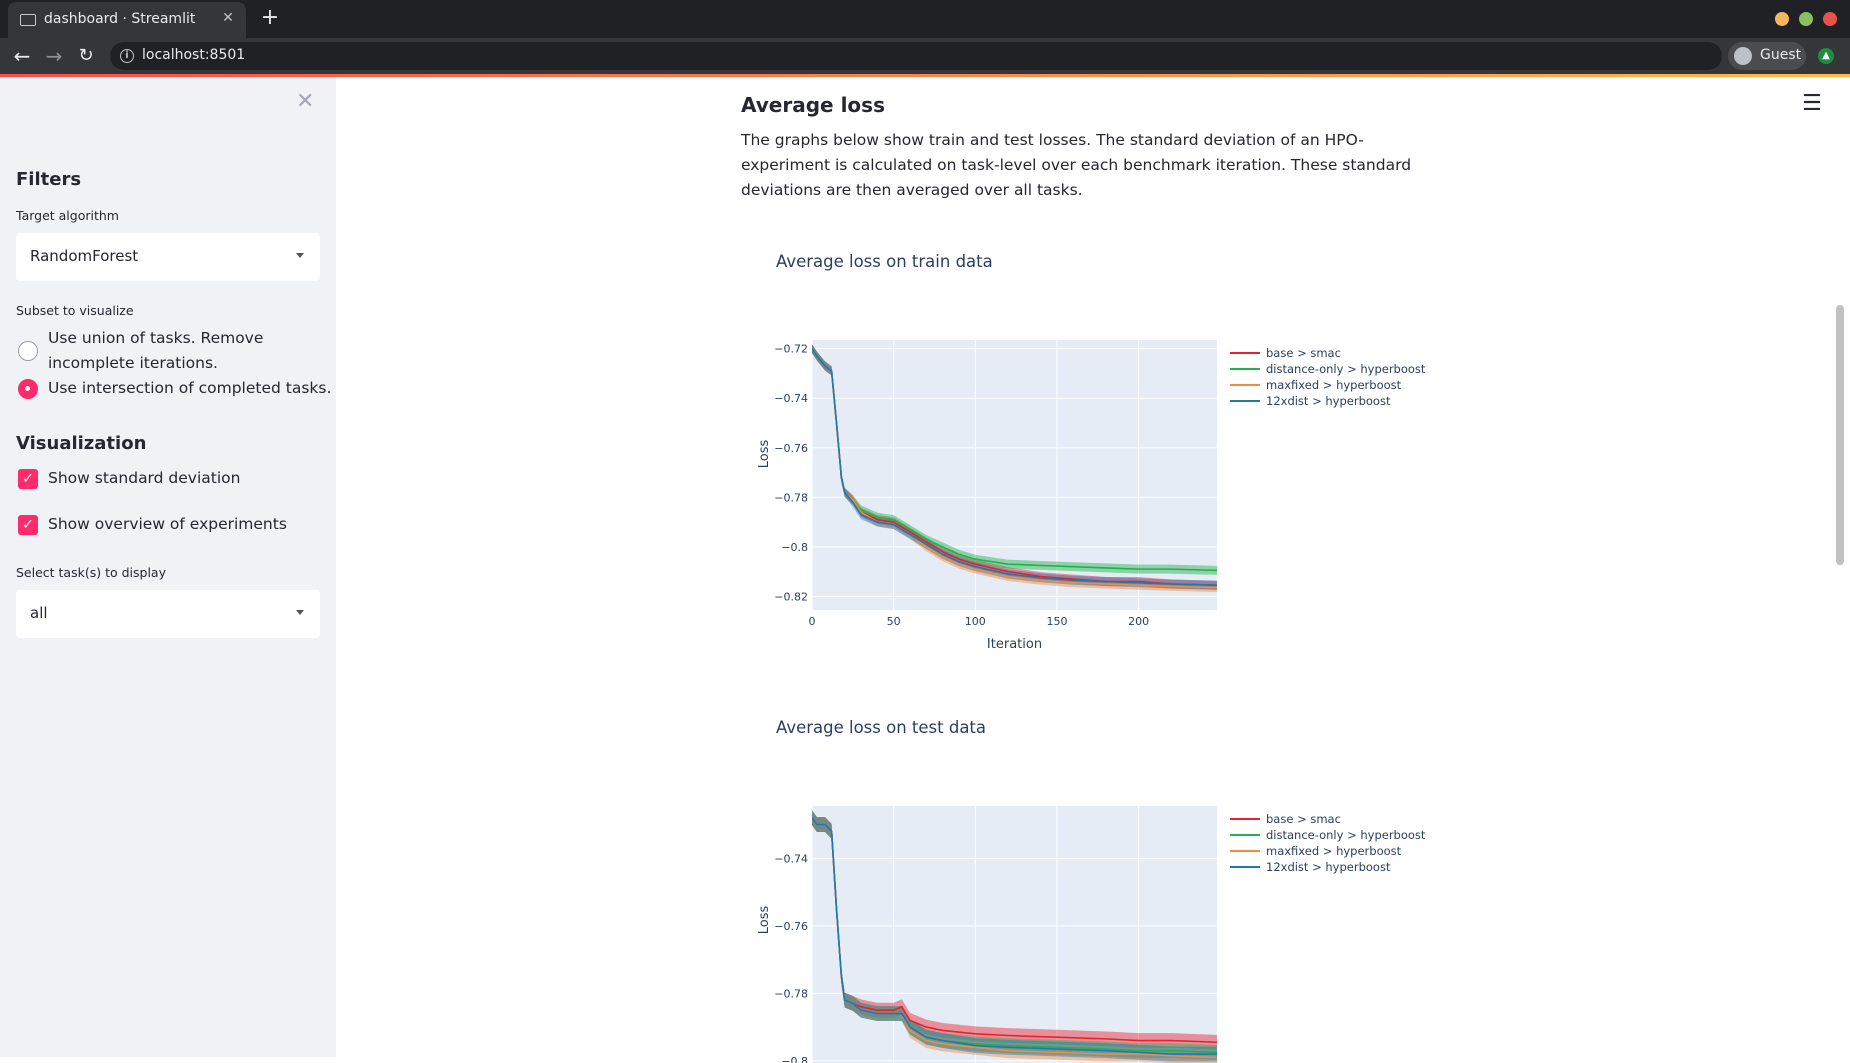 This screenshot has height=1063, width=1850. I want to click on show-overview-checkbox: ✓, so click(28, 525).